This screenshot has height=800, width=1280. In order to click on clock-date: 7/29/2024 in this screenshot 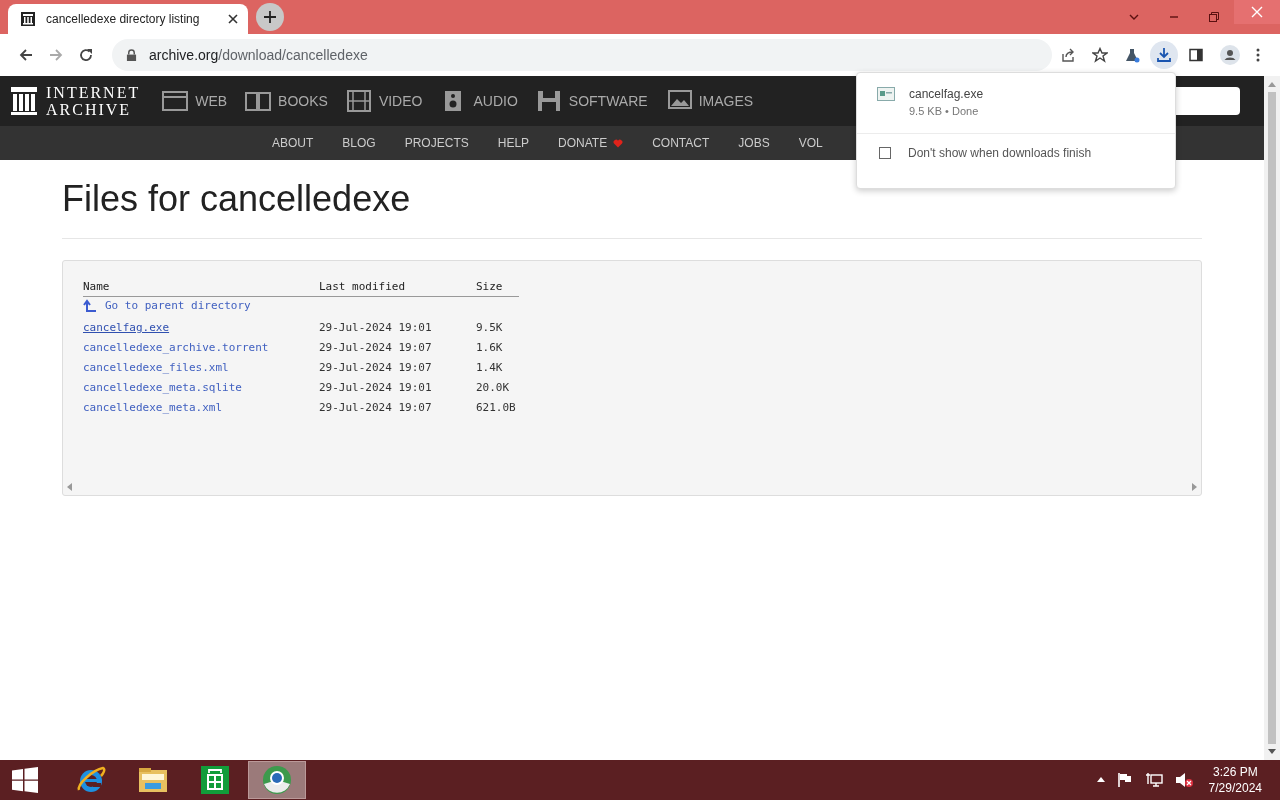, I will do `click(1235, 788)`.